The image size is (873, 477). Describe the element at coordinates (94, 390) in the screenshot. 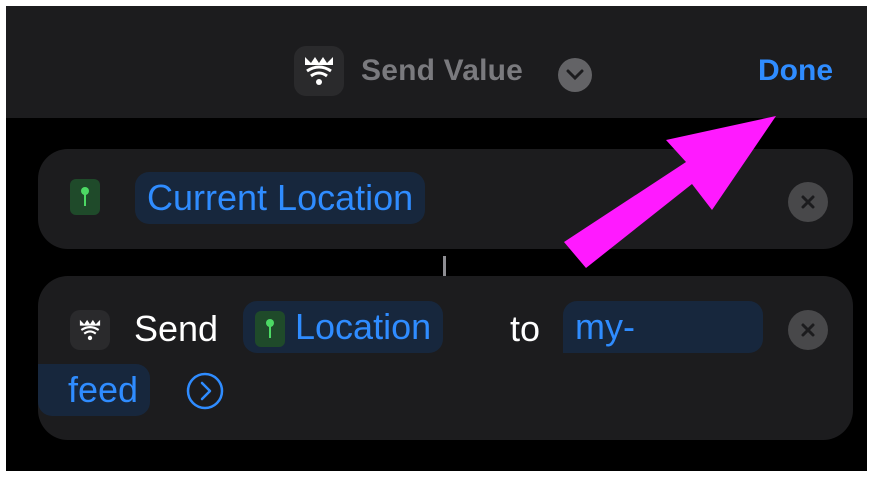

I see `feed-parameter-part2: feed` at that location.